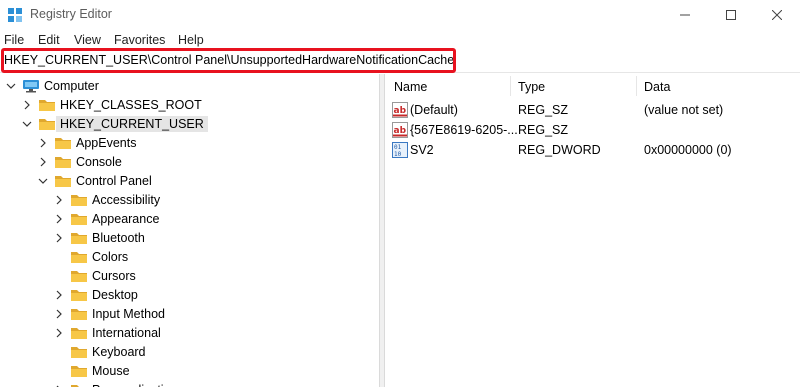  I want to click on maximize-icon, so click(731, 15).